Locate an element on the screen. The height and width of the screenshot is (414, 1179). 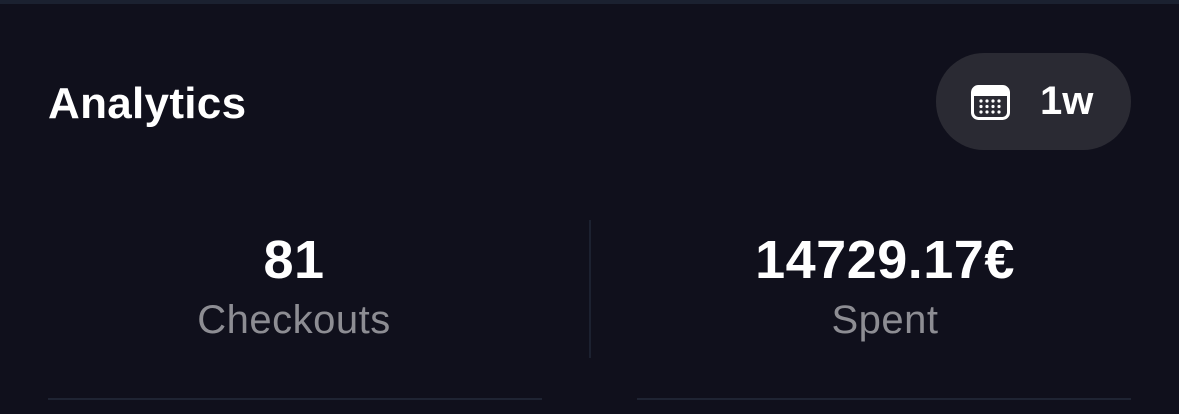
spent-value: 14729.17€ is located at coordinates (885, 260).